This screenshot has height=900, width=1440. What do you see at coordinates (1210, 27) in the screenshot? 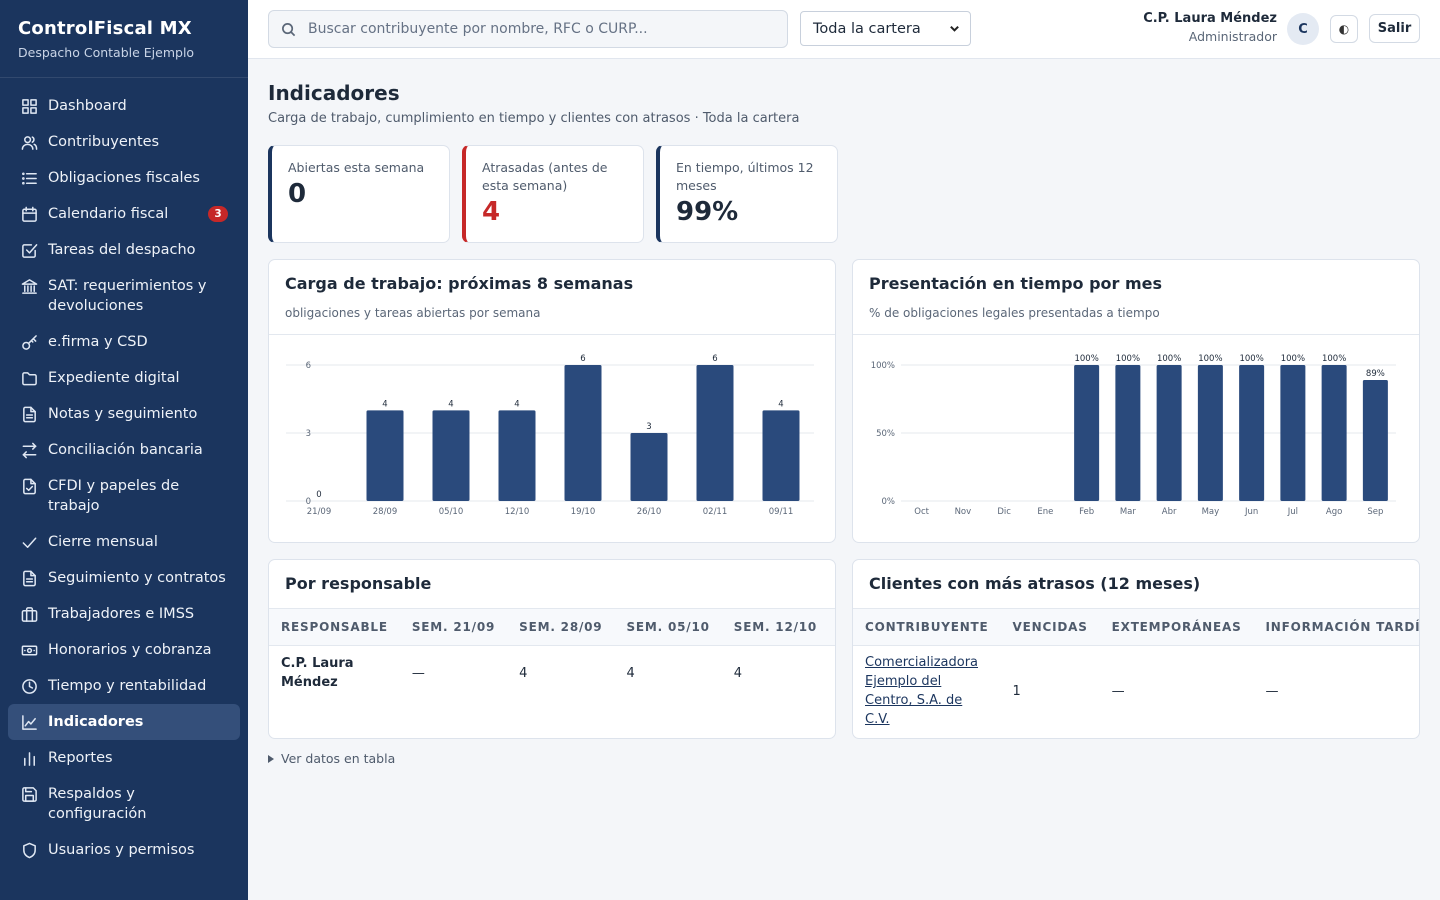
I see `user-info: C.P. Laura Méndez Administrador` at bounding box center [1210, 27].